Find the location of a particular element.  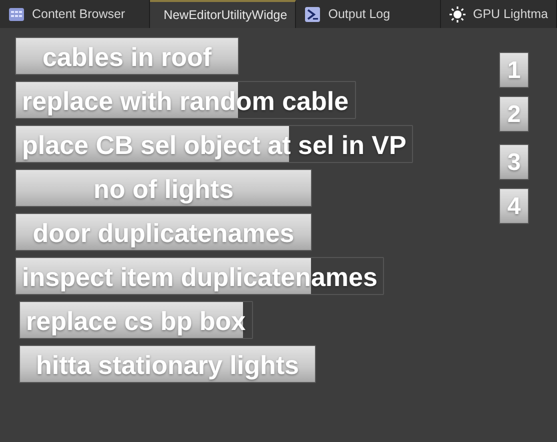

tab: Output Log is located at coordinates (368, 14).